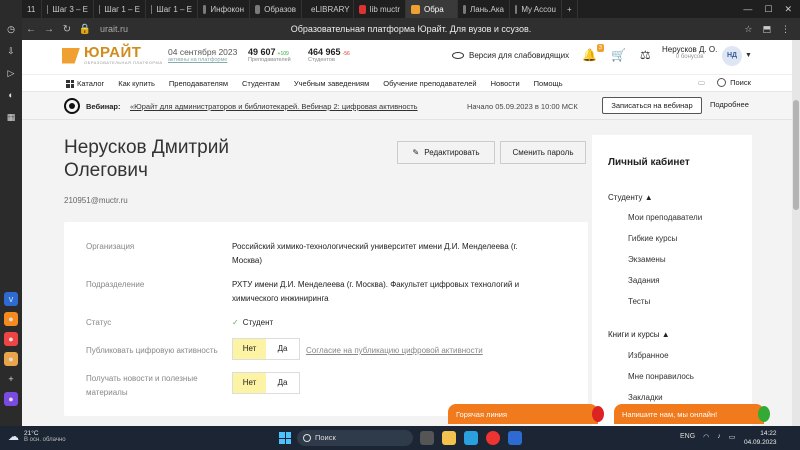  I want to click on browser-tab: Инфокон, so click(224, 9).